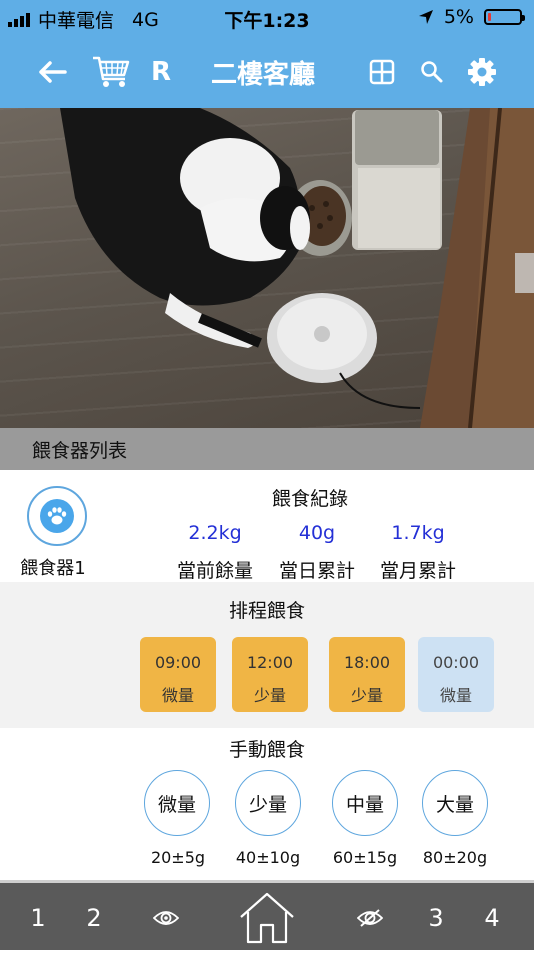  I want to click on manual-feed-tiny-button: 微量, so click(177, 803).